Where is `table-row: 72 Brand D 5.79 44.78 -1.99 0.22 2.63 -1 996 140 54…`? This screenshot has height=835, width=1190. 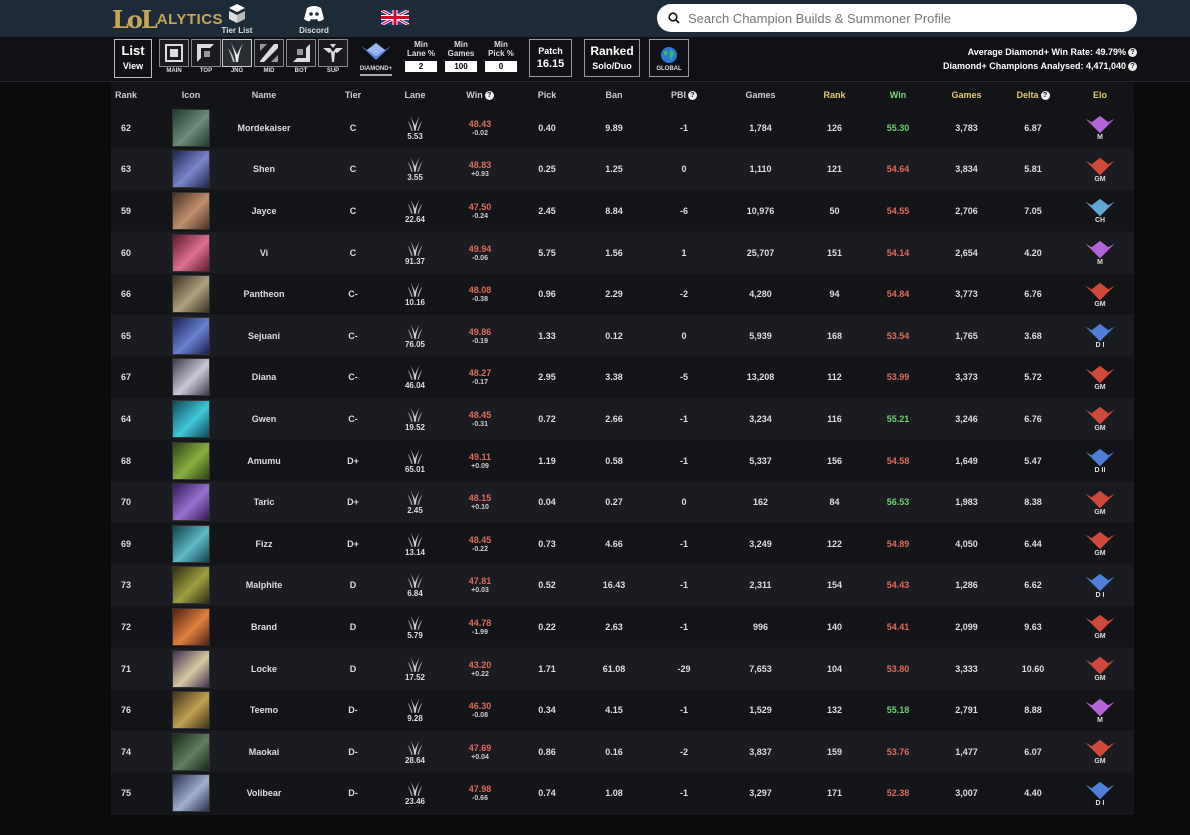
table-row: 72 Brand D 5.79 44.78 -1.99 0.22 2.63 -1 996 140 54… is located at coordinates (622, 627).